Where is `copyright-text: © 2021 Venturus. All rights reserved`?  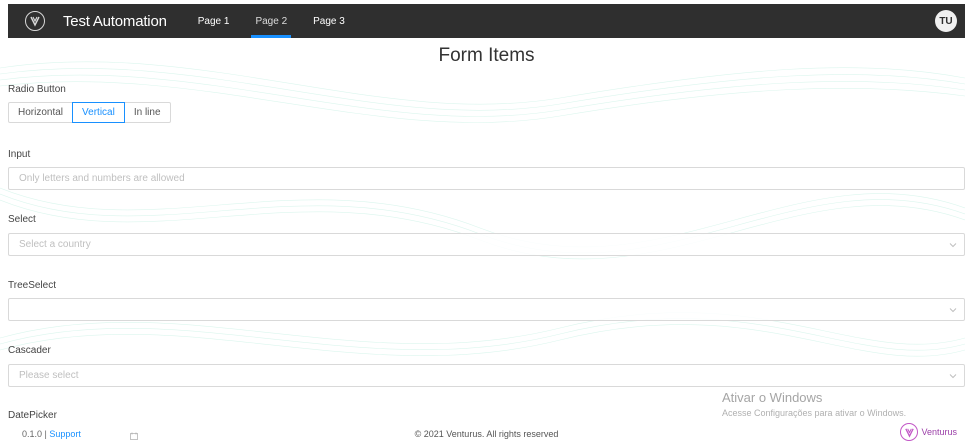
copyright-text: © 2021 Venturus. All rights reserved is located at coordinates (486, 434).